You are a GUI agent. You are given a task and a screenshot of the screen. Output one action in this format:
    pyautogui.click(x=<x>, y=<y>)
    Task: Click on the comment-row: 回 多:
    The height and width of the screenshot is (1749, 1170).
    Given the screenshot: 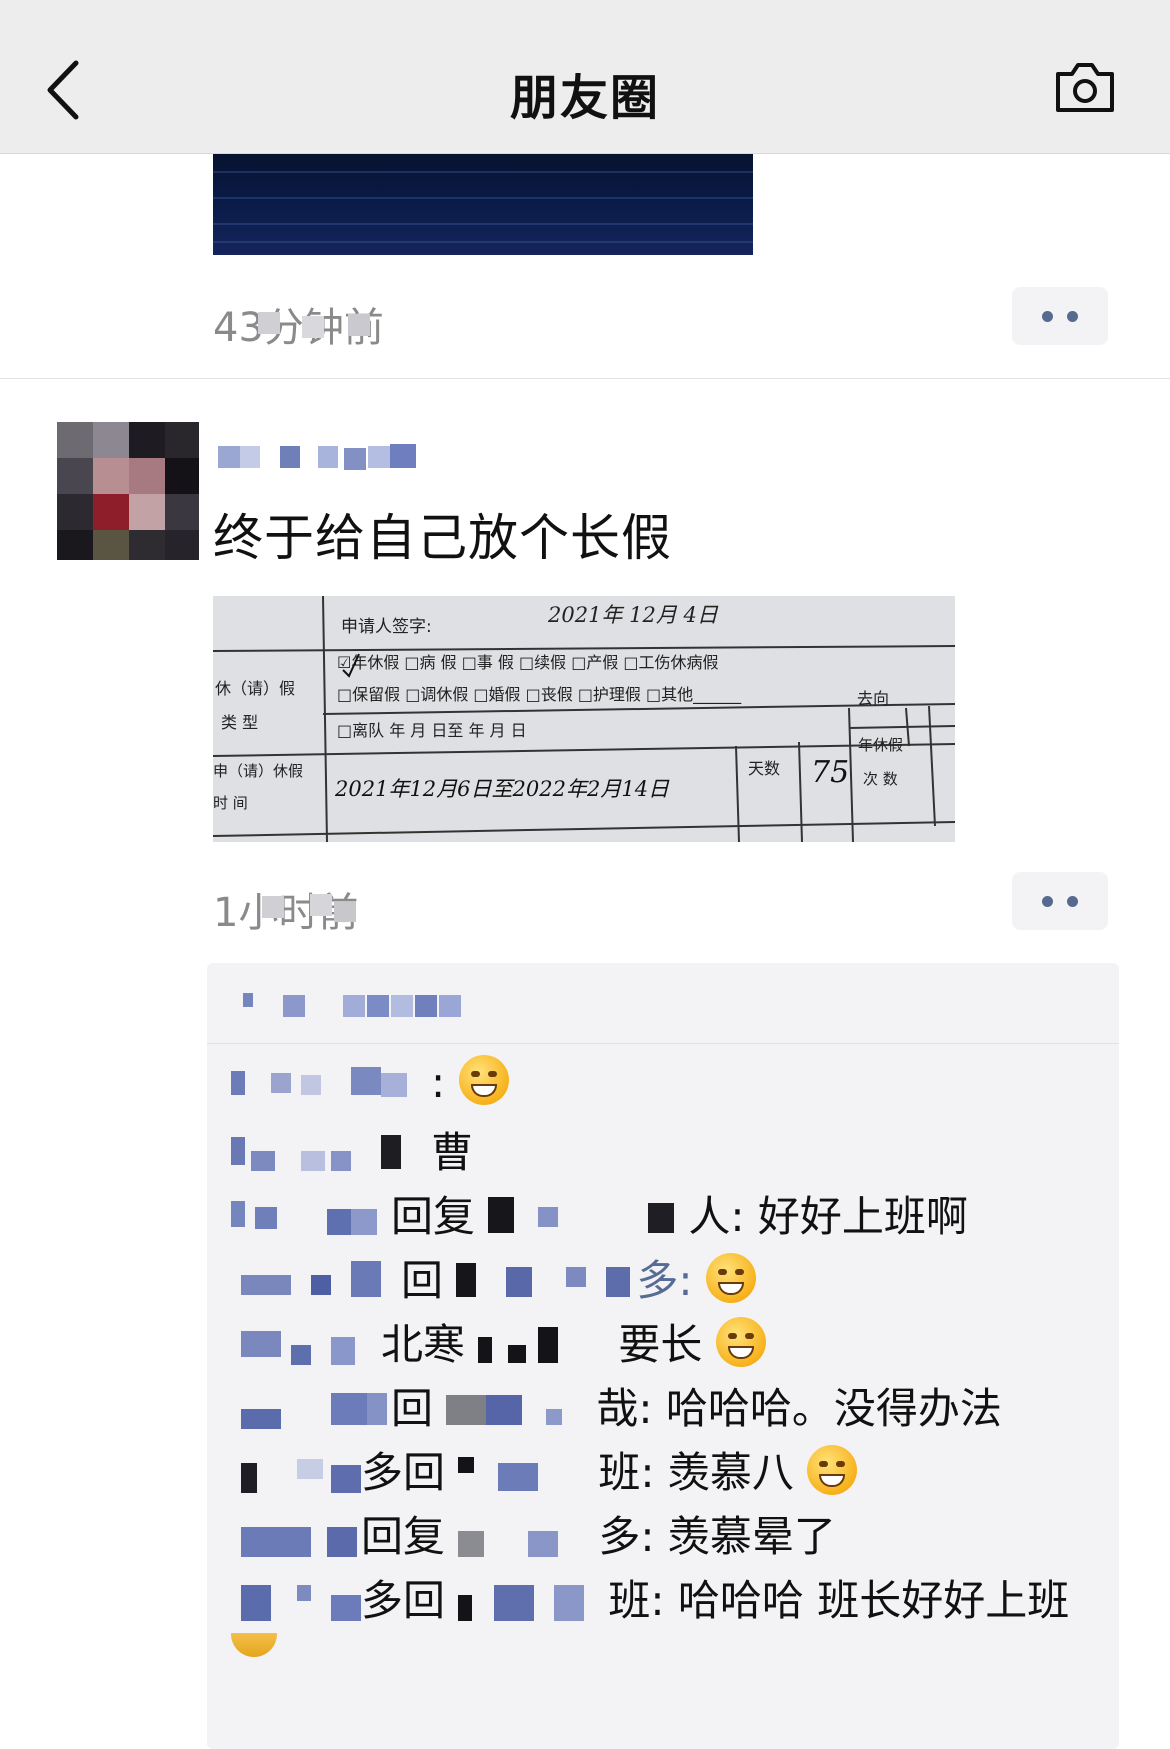 What is the action you would take?
    pyautogui.click(x=493, y=1277)
    